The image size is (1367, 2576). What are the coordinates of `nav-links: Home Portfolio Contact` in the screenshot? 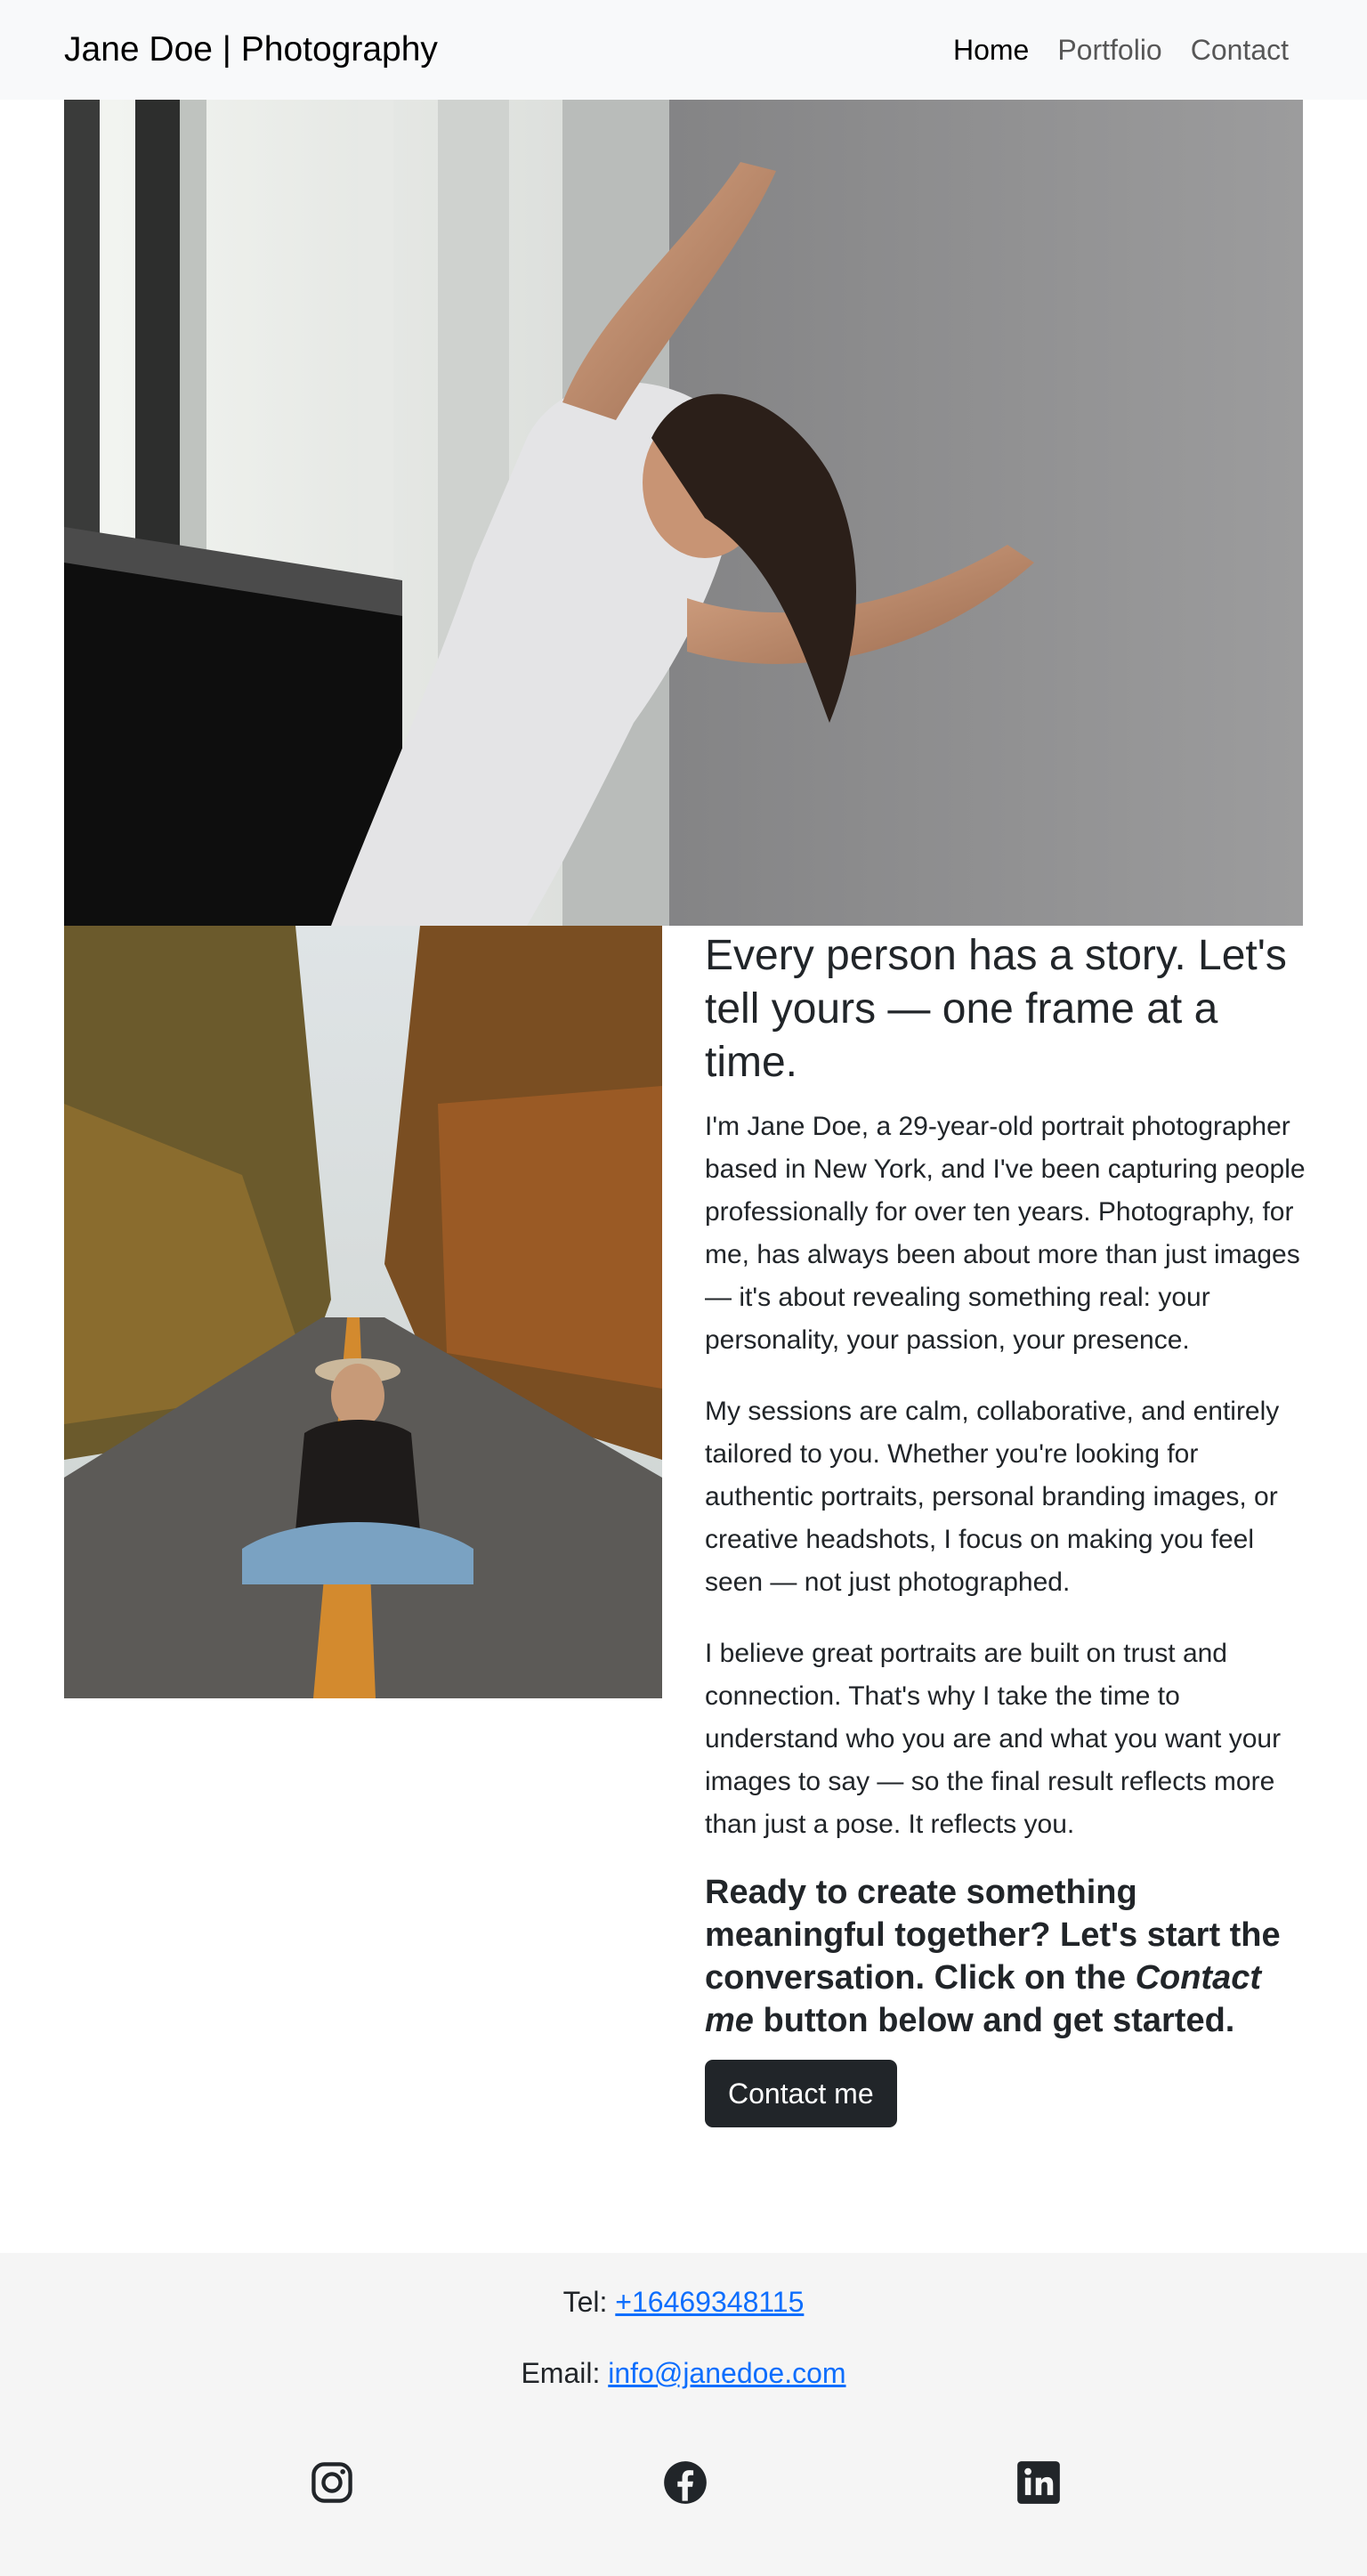 It's located at (1121, 50).